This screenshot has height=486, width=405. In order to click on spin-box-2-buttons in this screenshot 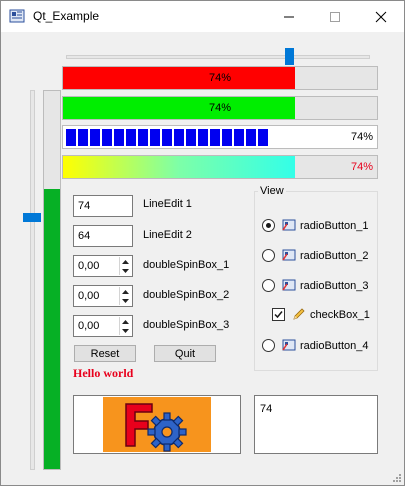, I will do `click(125, 296)`.